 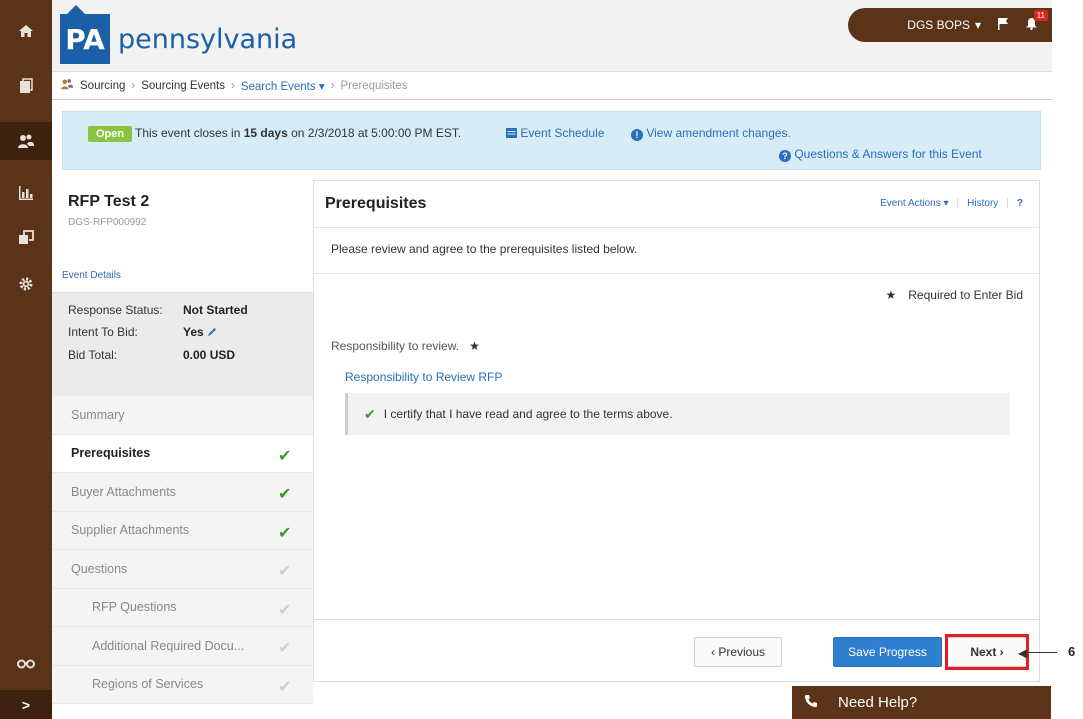 What do you see at coordinates (111, 453) in the screenshot?
I see `nav-item-label: Prerequisites` at bounding box center [111, 453].